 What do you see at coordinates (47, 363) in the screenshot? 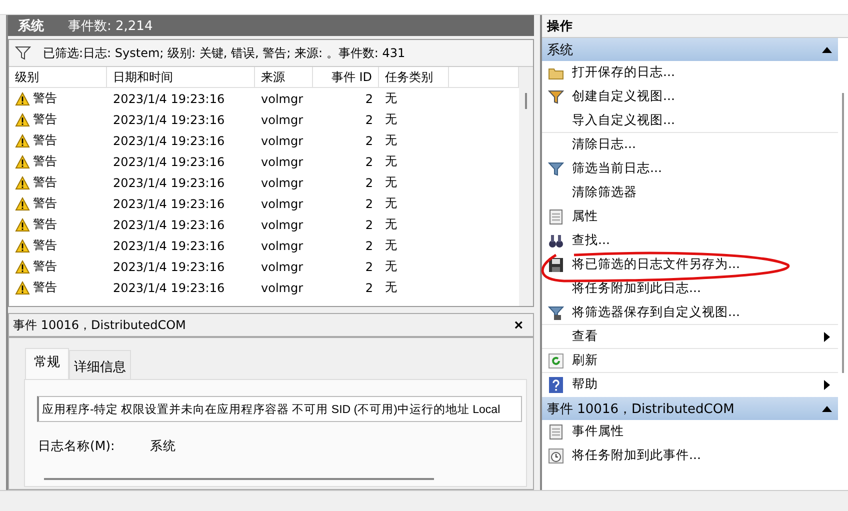
I see `tab: 常规` at bounding box center [47, 363].